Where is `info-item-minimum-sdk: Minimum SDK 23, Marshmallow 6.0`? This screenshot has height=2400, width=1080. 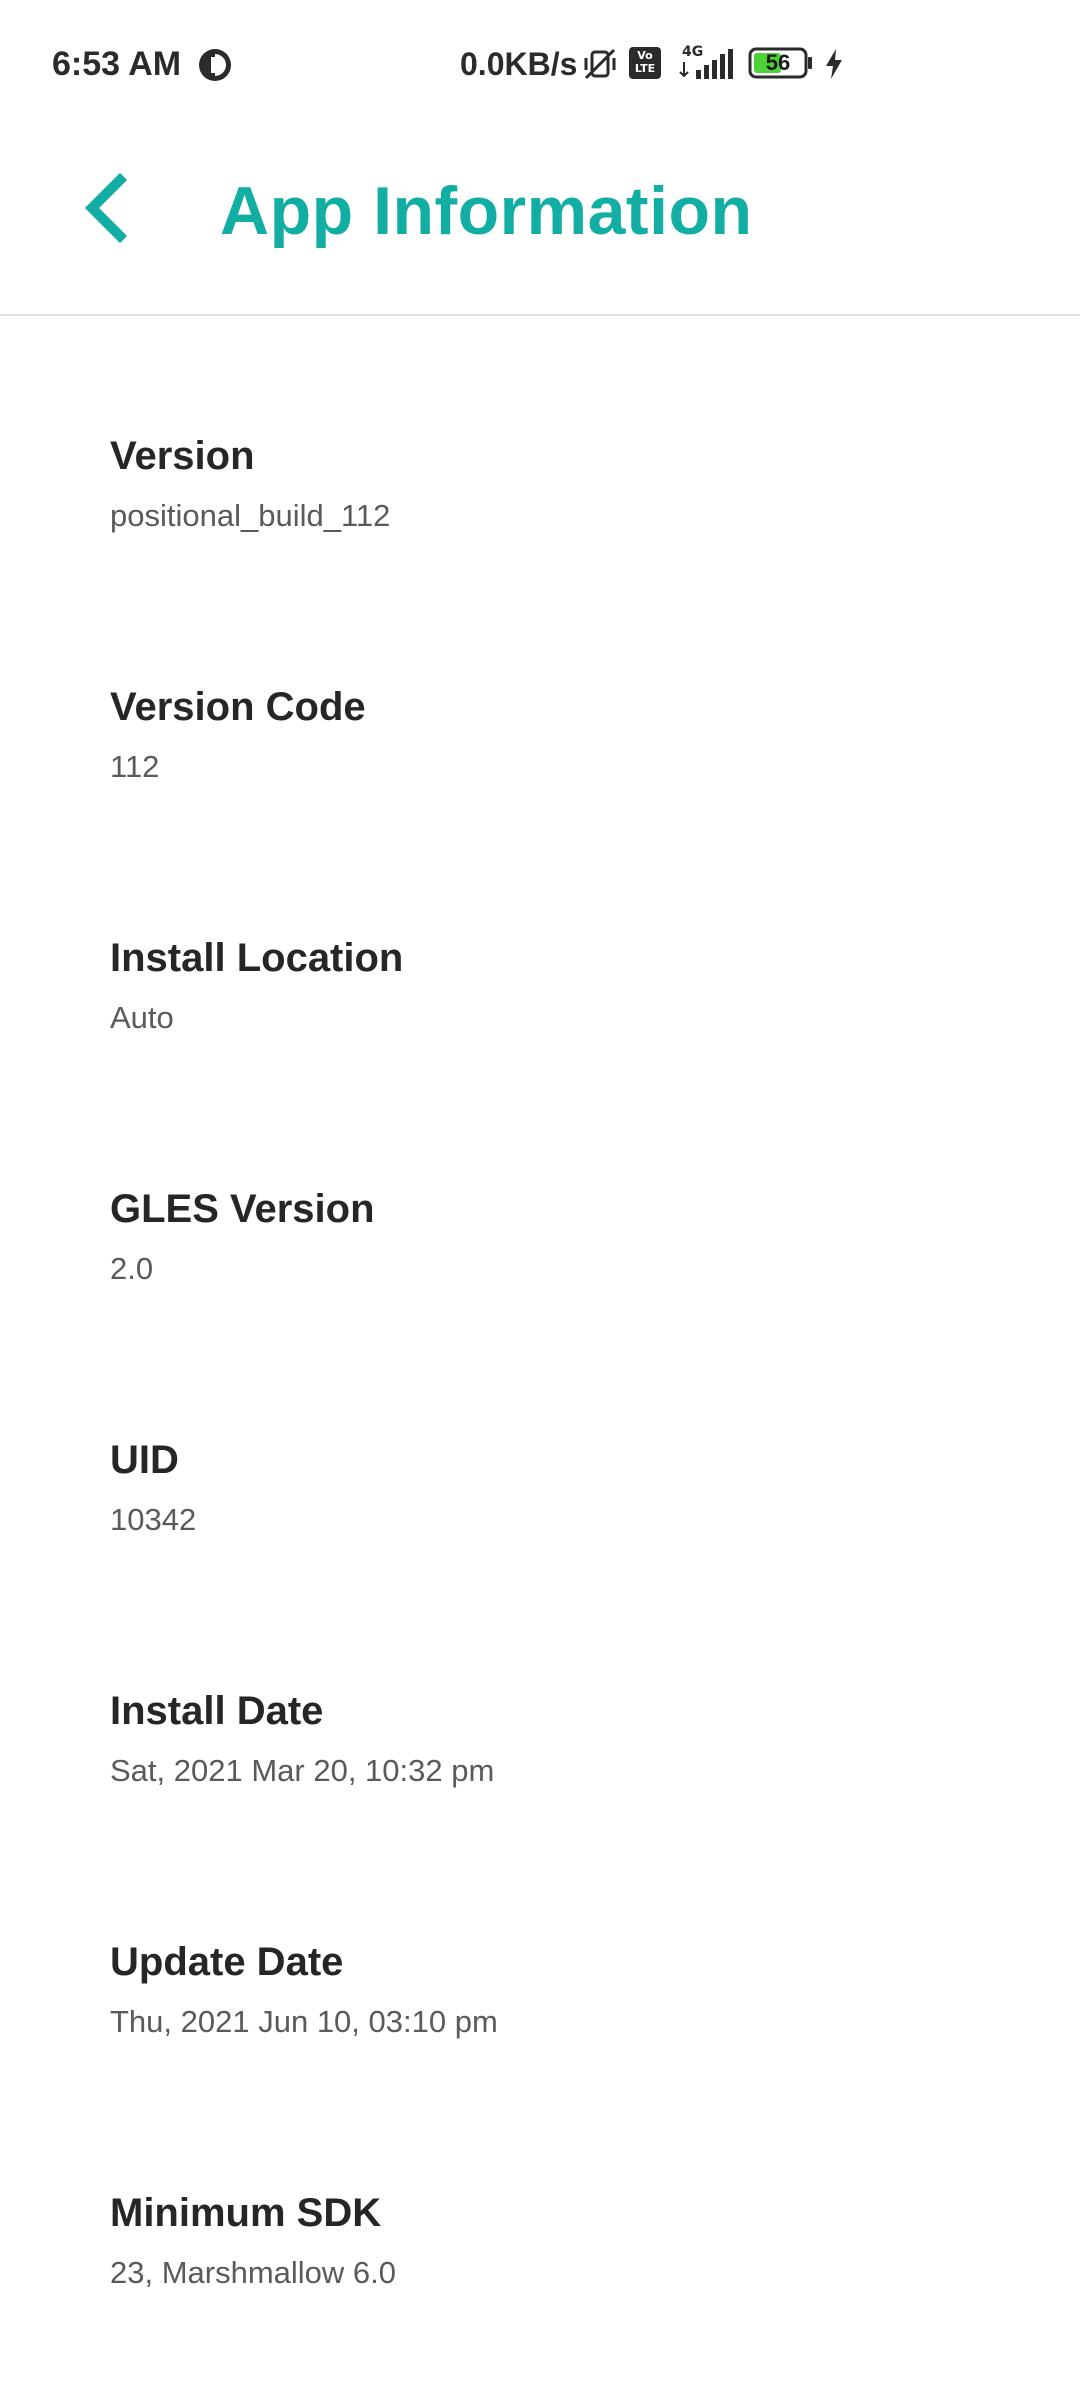
info-item-minimum-sdk: Minimum SDK 23, Marshmallow 6.0 is located at coordinates (540, 2198).